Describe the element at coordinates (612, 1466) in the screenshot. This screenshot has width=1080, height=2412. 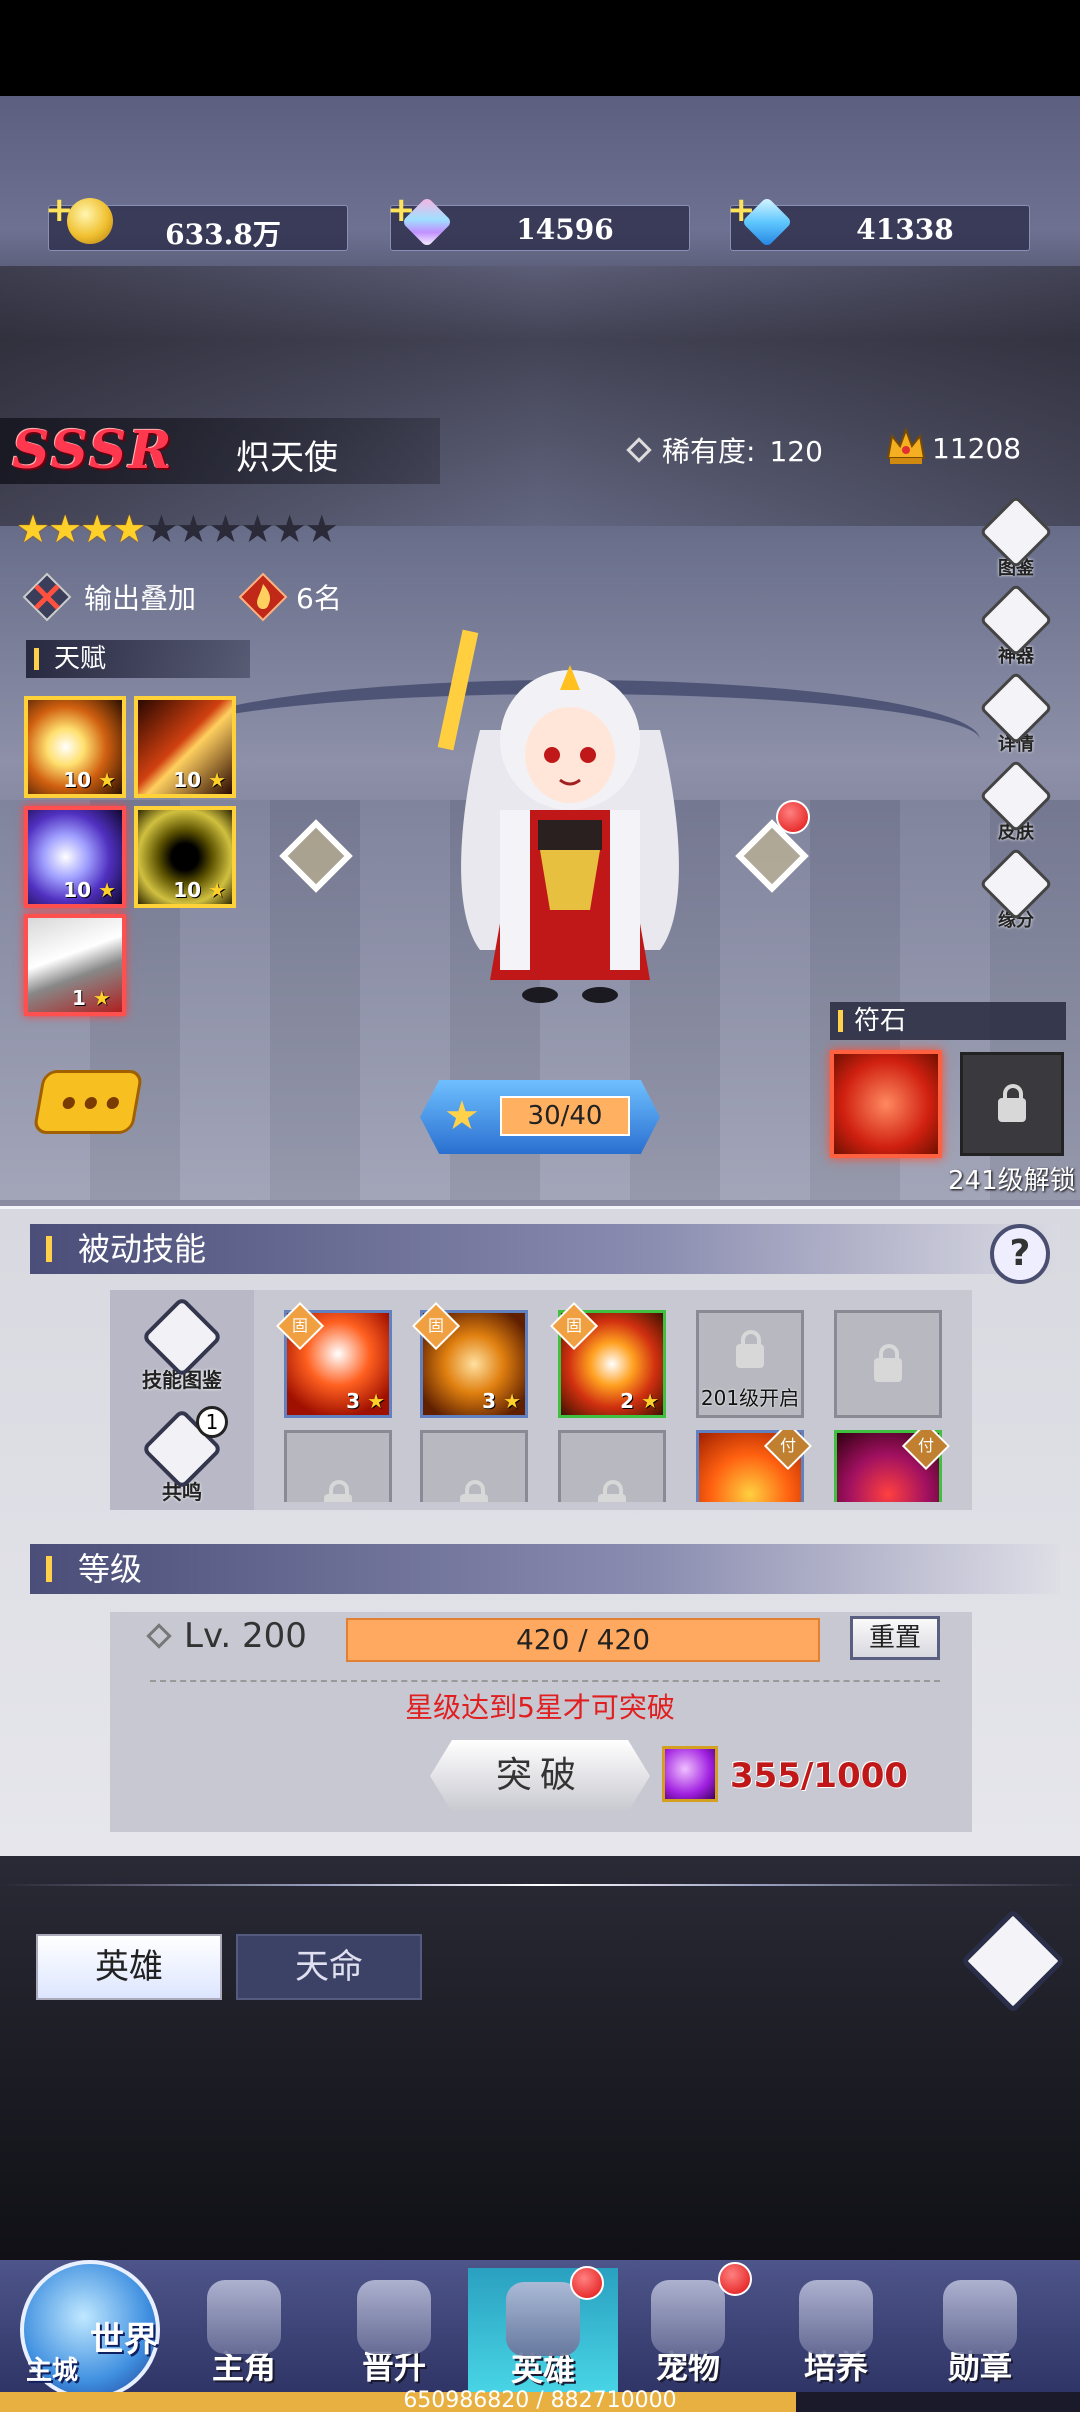
I see `passive-skill-8-locked` at that location.